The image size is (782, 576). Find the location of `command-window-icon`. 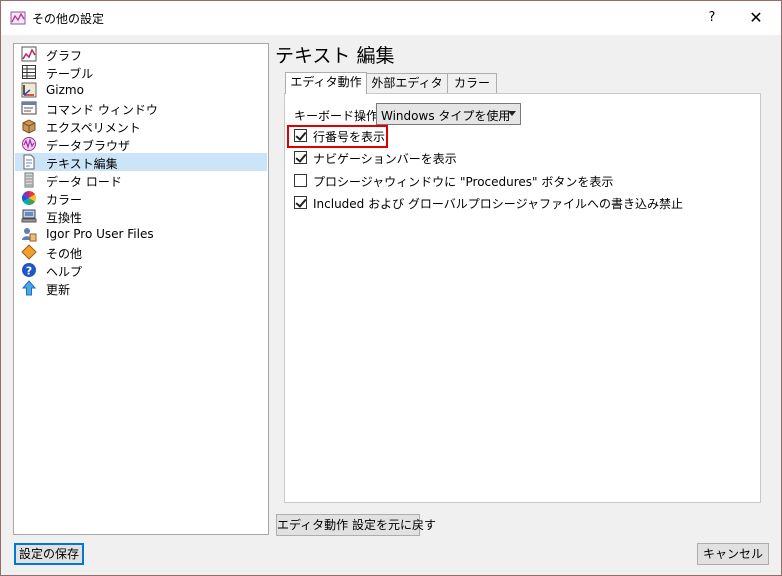

command-window-icon is located at coordinates (29, 108).